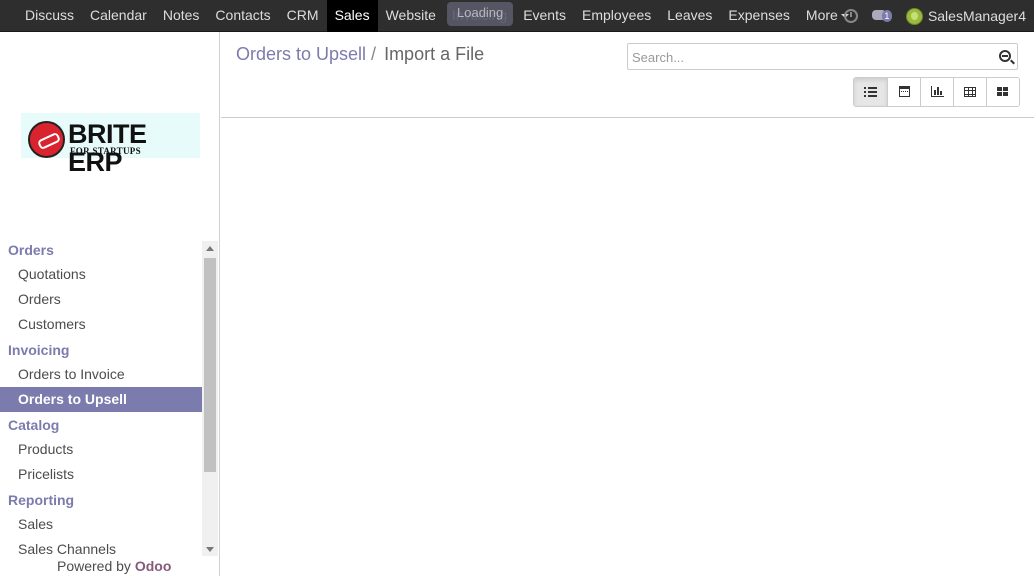  I want to click on avatar, so click(914, 16).